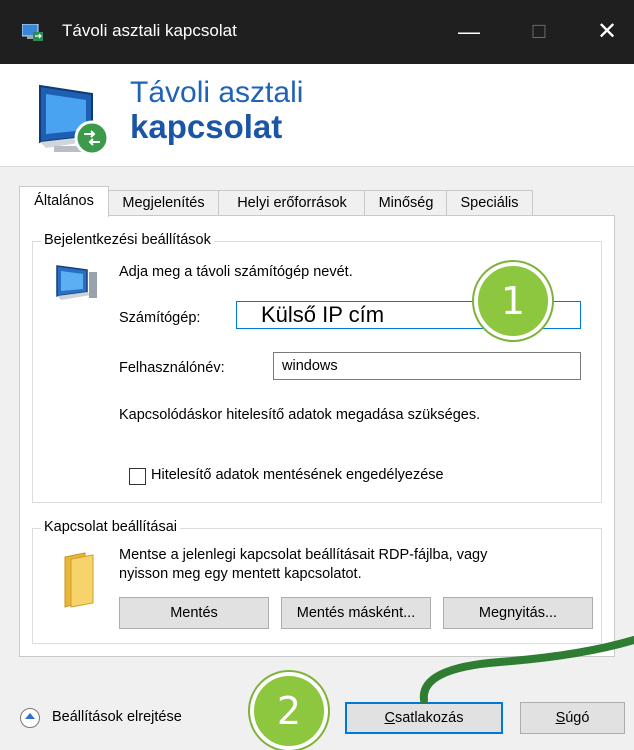  Describe the element at coordinates (289, 711) in the screenshot. I see `annotation-badge-2: 2` at that location.